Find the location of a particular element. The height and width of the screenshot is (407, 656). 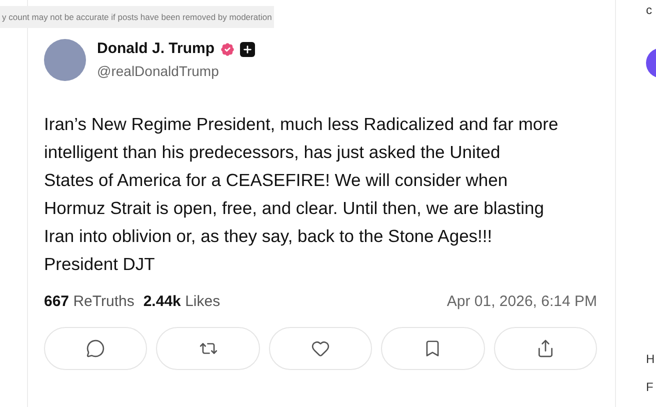

like-button is located at coordinates (320, 348).